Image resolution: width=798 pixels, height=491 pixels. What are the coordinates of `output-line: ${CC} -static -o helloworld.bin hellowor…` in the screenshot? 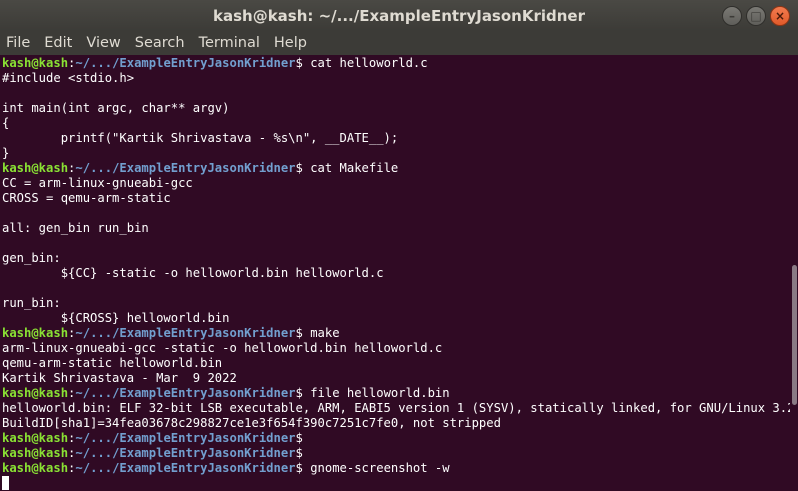 It's located at (193, 273).